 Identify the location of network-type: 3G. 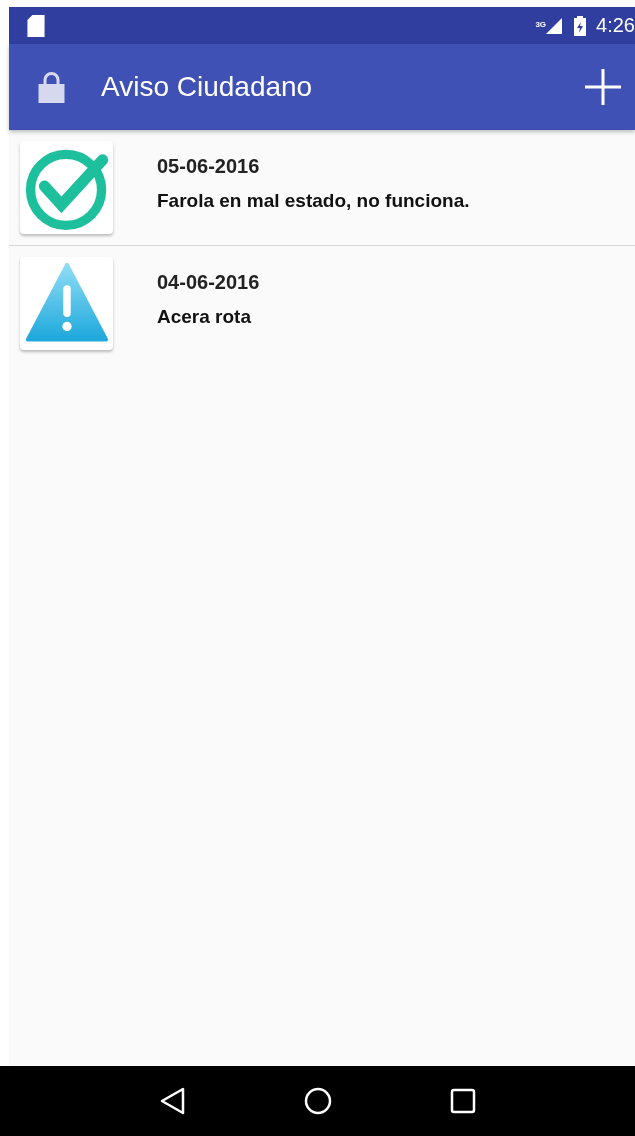
(541, 24).